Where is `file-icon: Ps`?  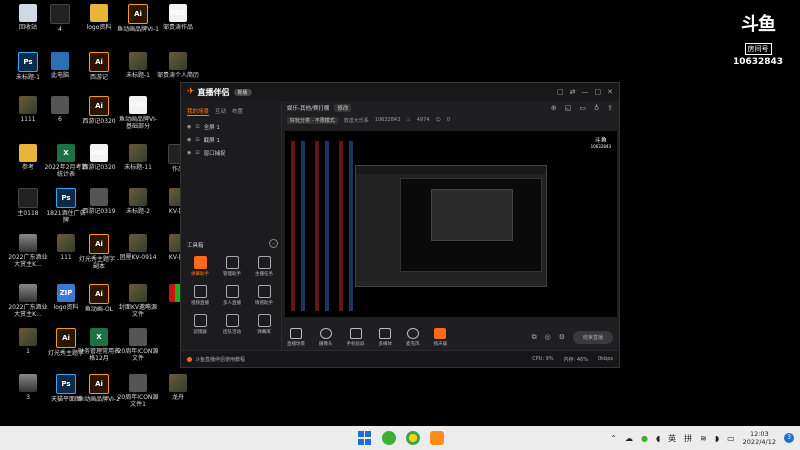
file-icon: Ps is located at coordinates (66, 384).